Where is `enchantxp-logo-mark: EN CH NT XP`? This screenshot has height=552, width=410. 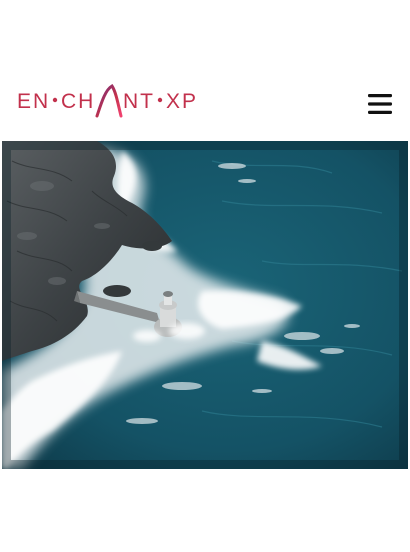
enchantxp-logo-mark: EN CH NT XP is located at coordinates (107, 101).